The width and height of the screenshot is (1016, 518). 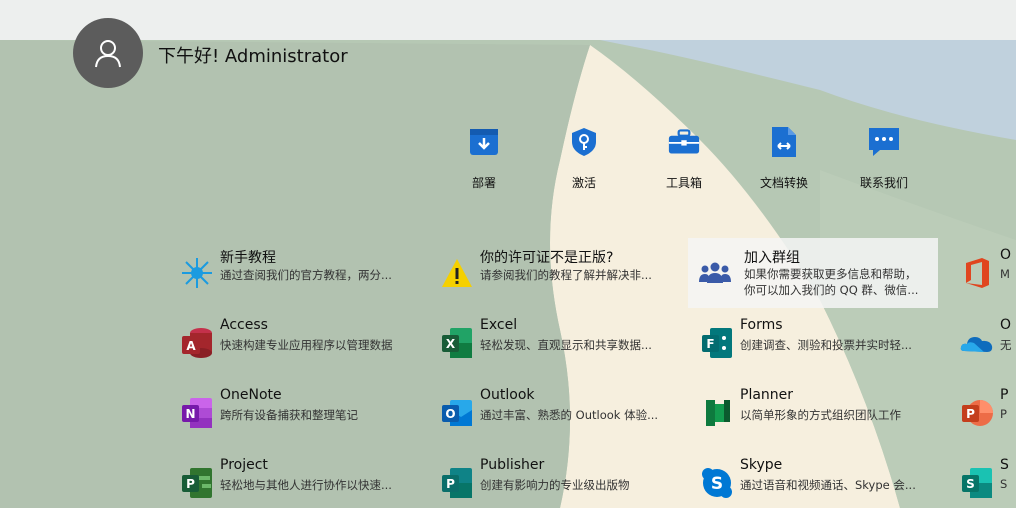 What do you see at coordinates (761, 465) in the screenshot?
I see `tile-title: Skype` at bounding box center [761, 465].